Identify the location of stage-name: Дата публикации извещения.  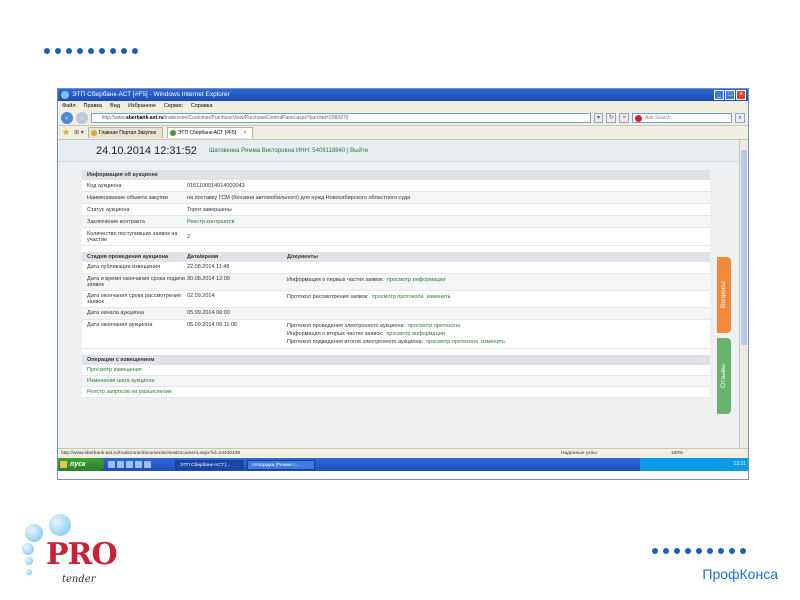
(124, 267).